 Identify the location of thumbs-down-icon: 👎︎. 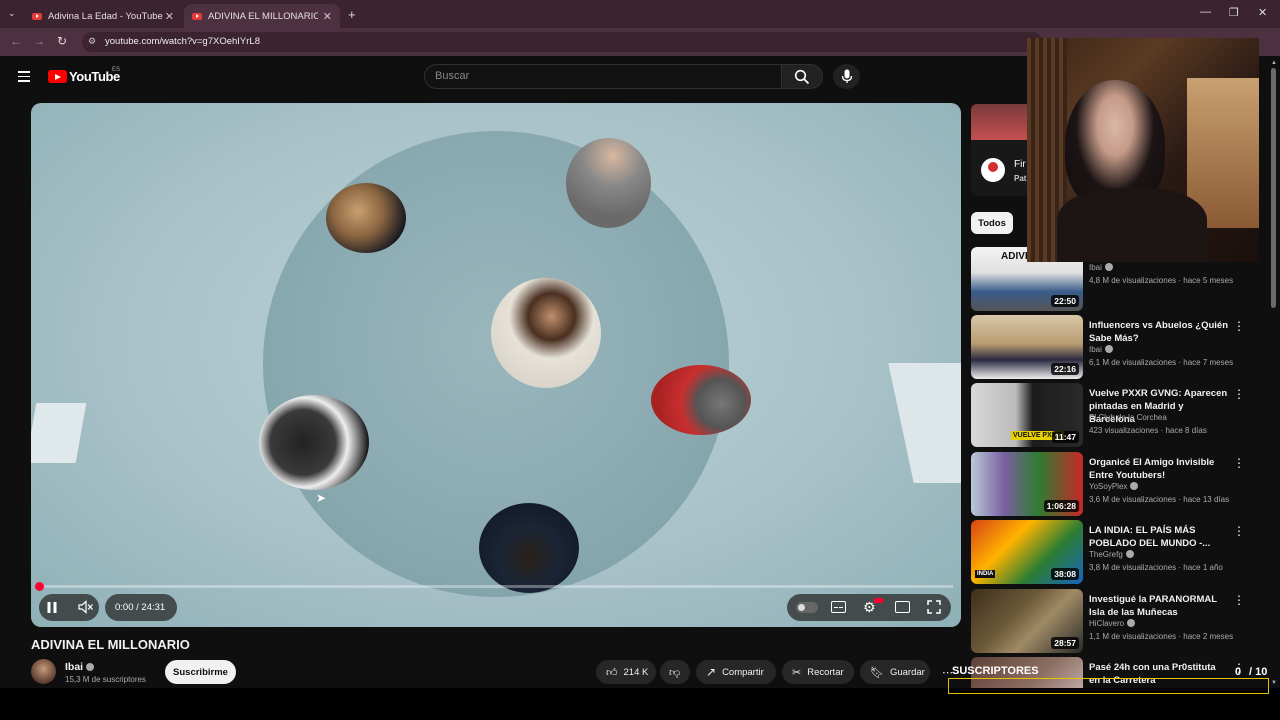
(675, 672).